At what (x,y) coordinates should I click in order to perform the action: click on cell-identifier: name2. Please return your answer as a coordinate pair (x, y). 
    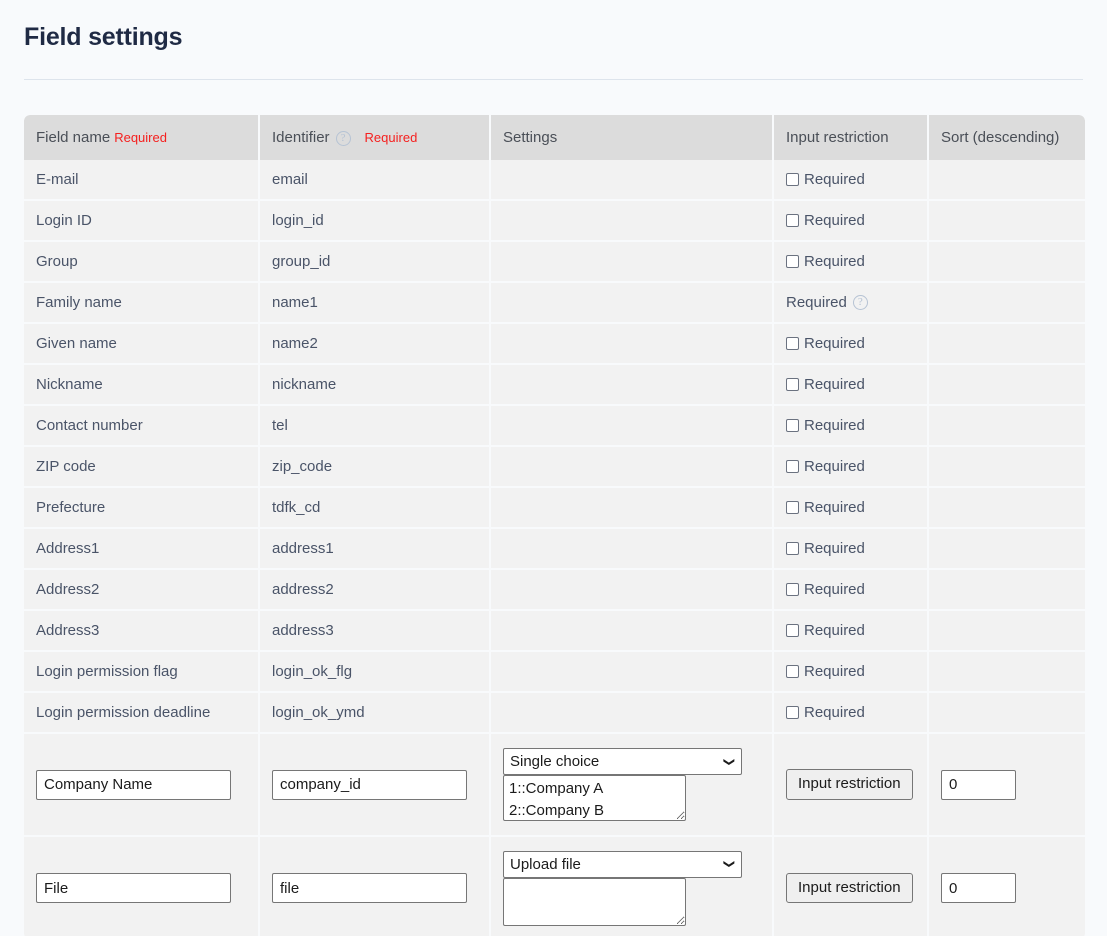
    Looking at the image, I should click on (375, 344).